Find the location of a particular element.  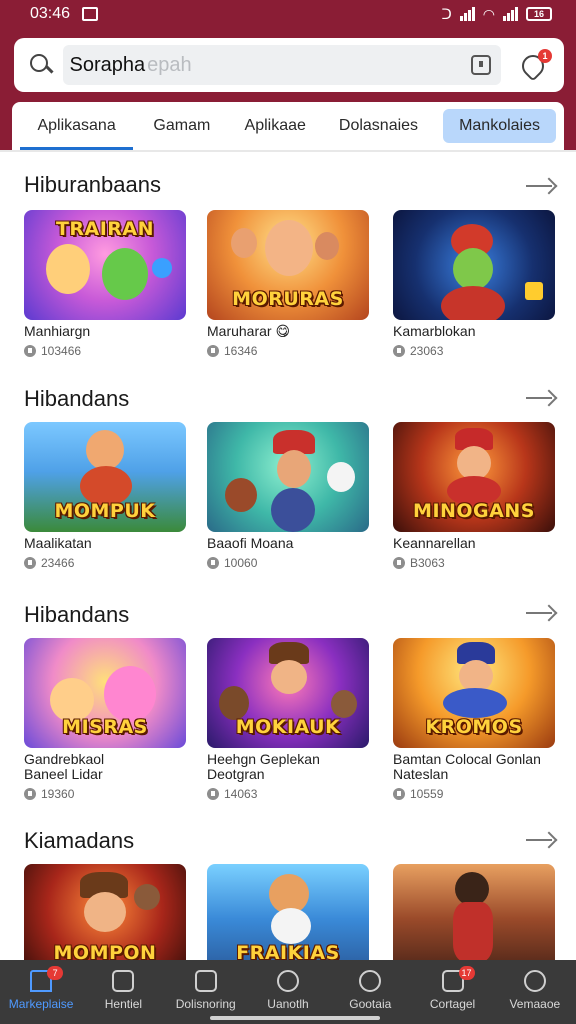

nav-label: Markeplaise is located at coordinates (41, 1004).